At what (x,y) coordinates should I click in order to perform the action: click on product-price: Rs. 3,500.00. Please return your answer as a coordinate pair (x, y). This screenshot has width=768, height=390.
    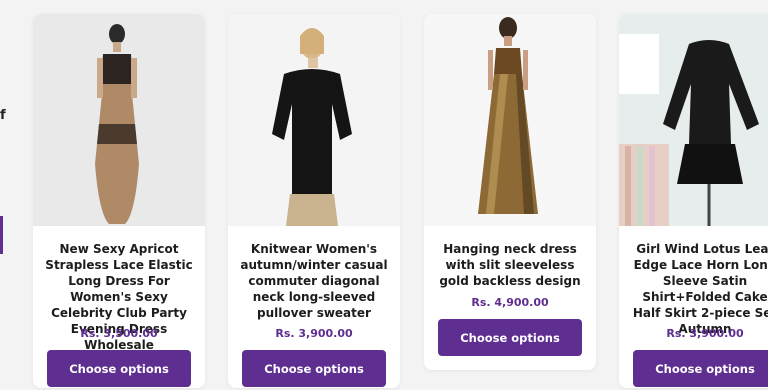
    Looking at the image, I should click on (119, 333).